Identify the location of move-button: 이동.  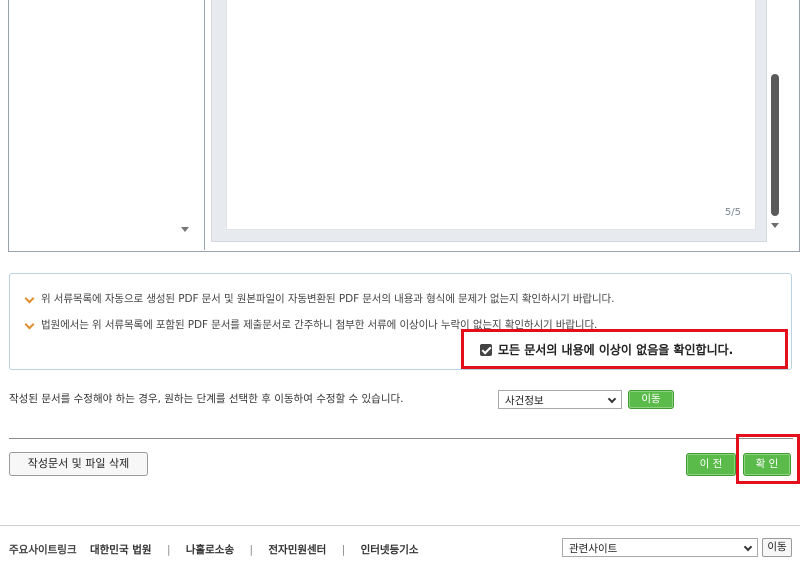
(651, 399).